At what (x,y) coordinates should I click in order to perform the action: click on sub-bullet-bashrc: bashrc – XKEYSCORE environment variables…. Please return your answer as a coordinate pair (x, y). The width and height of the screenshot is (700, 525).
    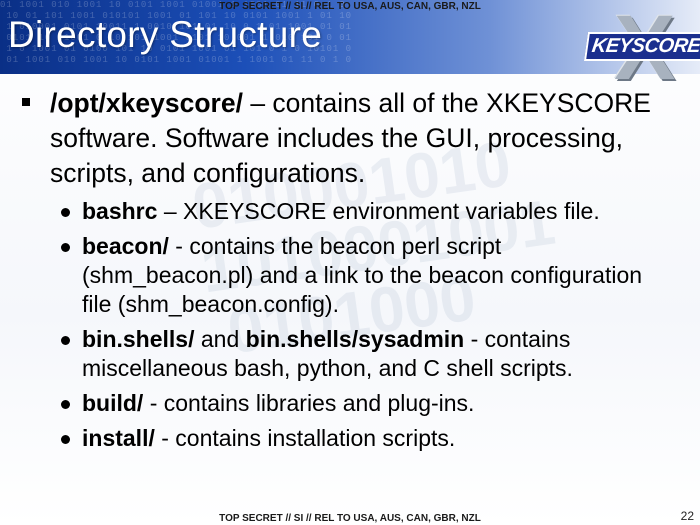
    Looking at the image, I should click on (366, 211).